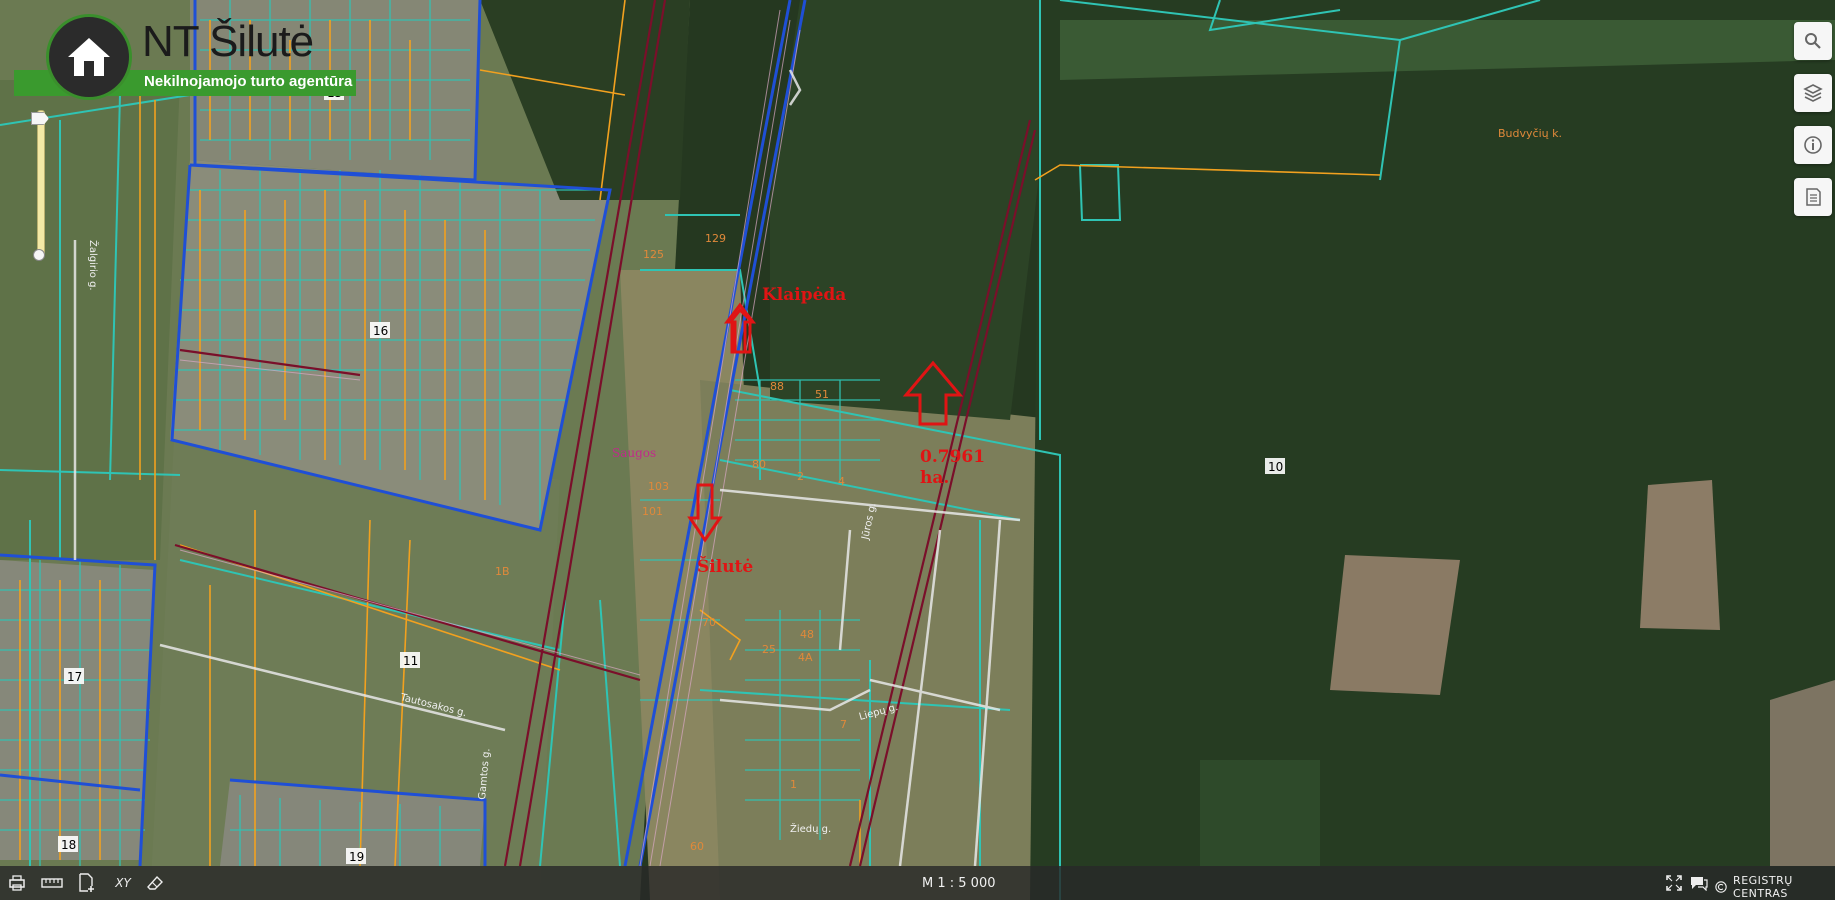  Describe the element at coordinates (410, 661) in the screenshot. I see `parcel-11: 11` at that location.